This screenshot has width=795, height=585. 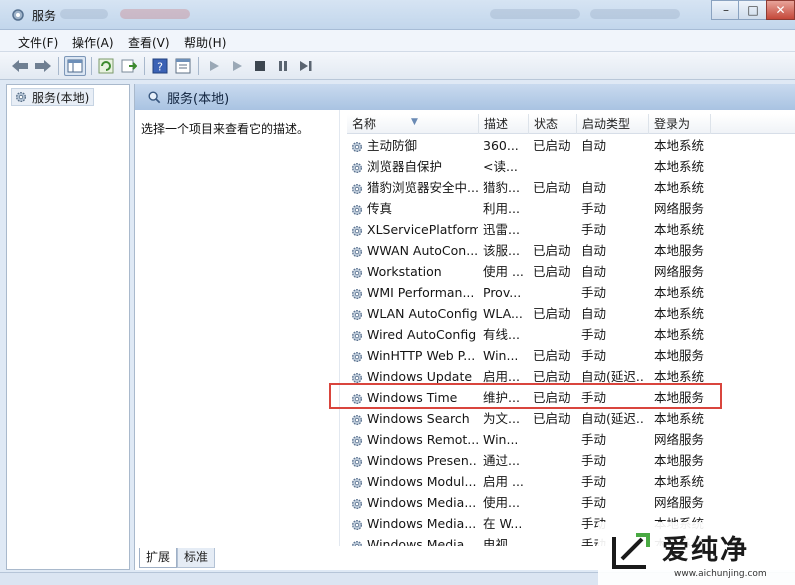 What do you see at coordinates (553, 124) in the screenshot?
I see `column-header-status: 状态` at bounding box center [553, 124].